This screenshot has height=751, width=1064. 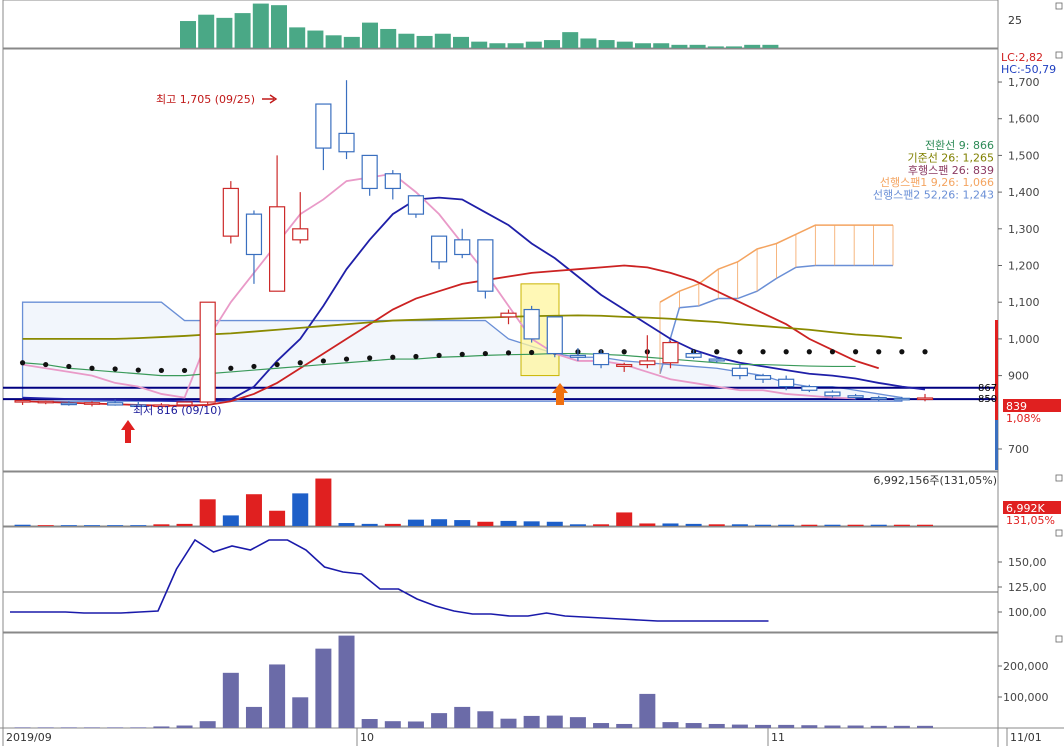 What do you see at coordinates (29, 737) in the screenshot?
I see `x-tick-label: 2019/09` at bounding box center [29, 737].